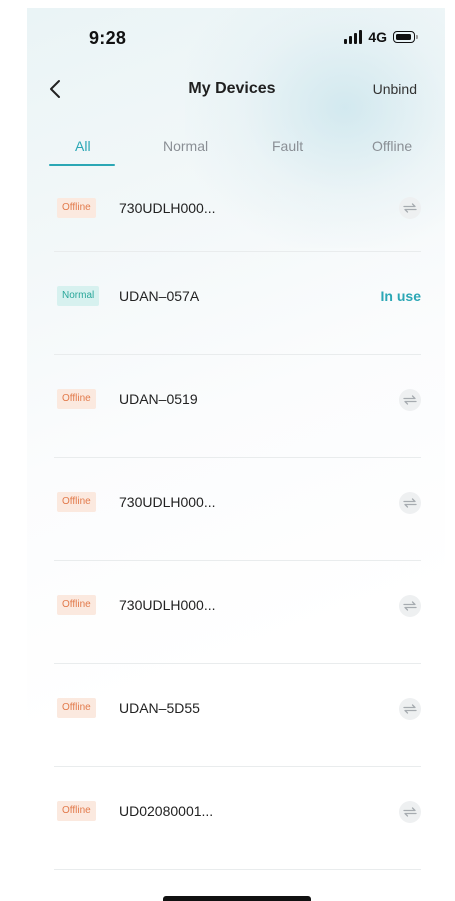  What do you see at coordinates (287, 146) in the screenshot?
I see `tab-fault: Fault` at bounding box center [287, 146].